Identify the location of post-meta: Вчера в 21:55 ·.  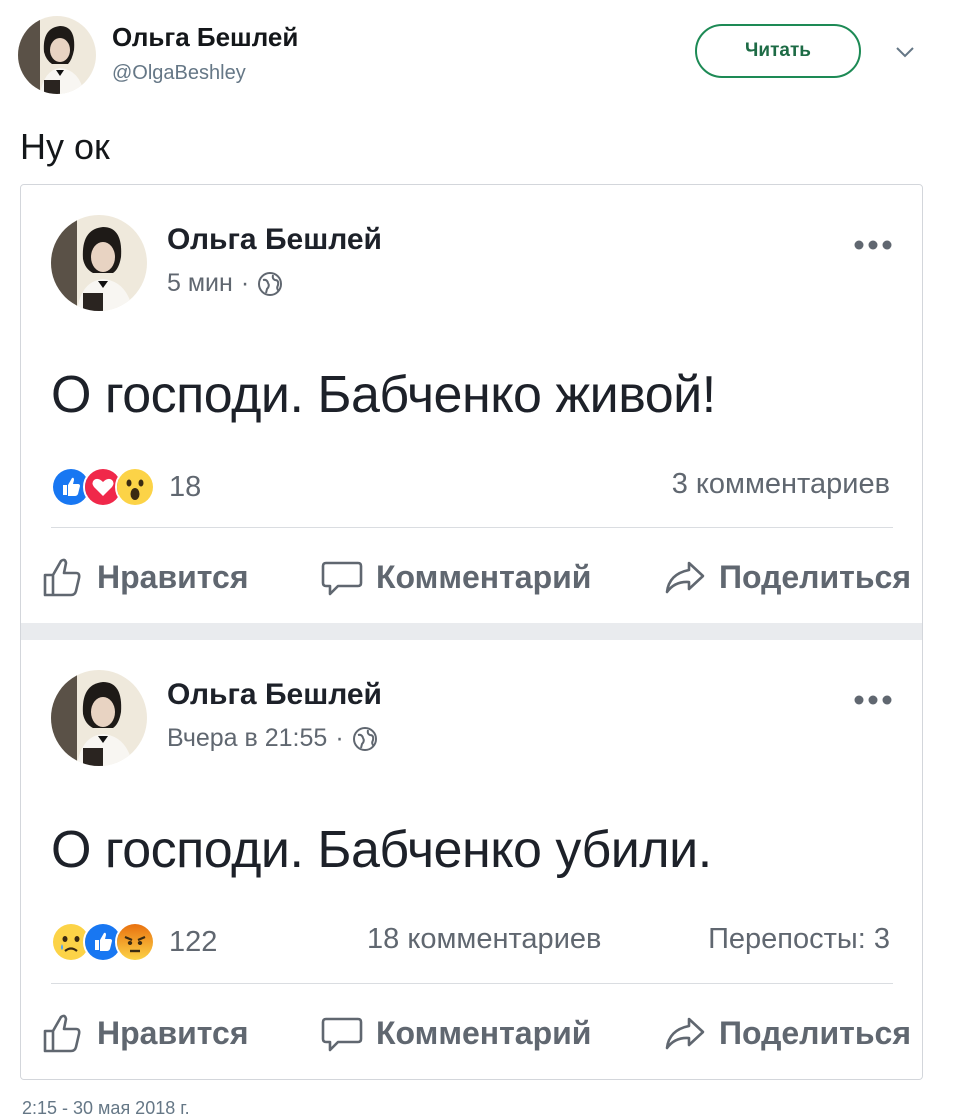
(272, 738).